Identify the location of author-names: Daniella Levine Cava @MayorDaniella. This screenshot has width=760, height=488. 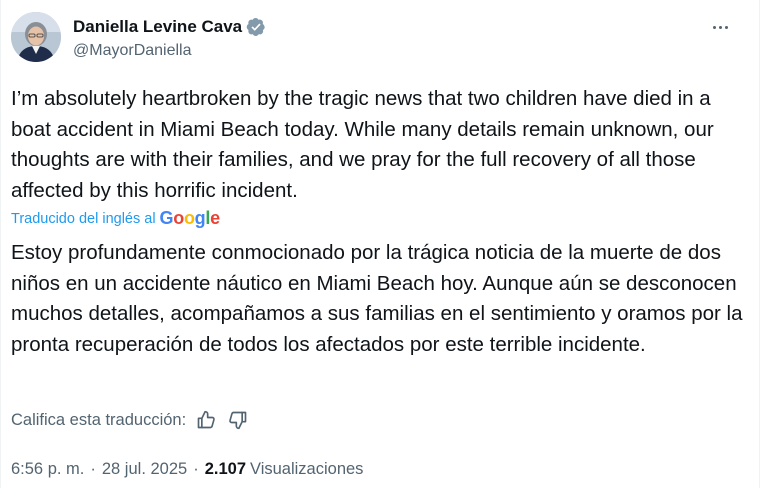
(169, 37).